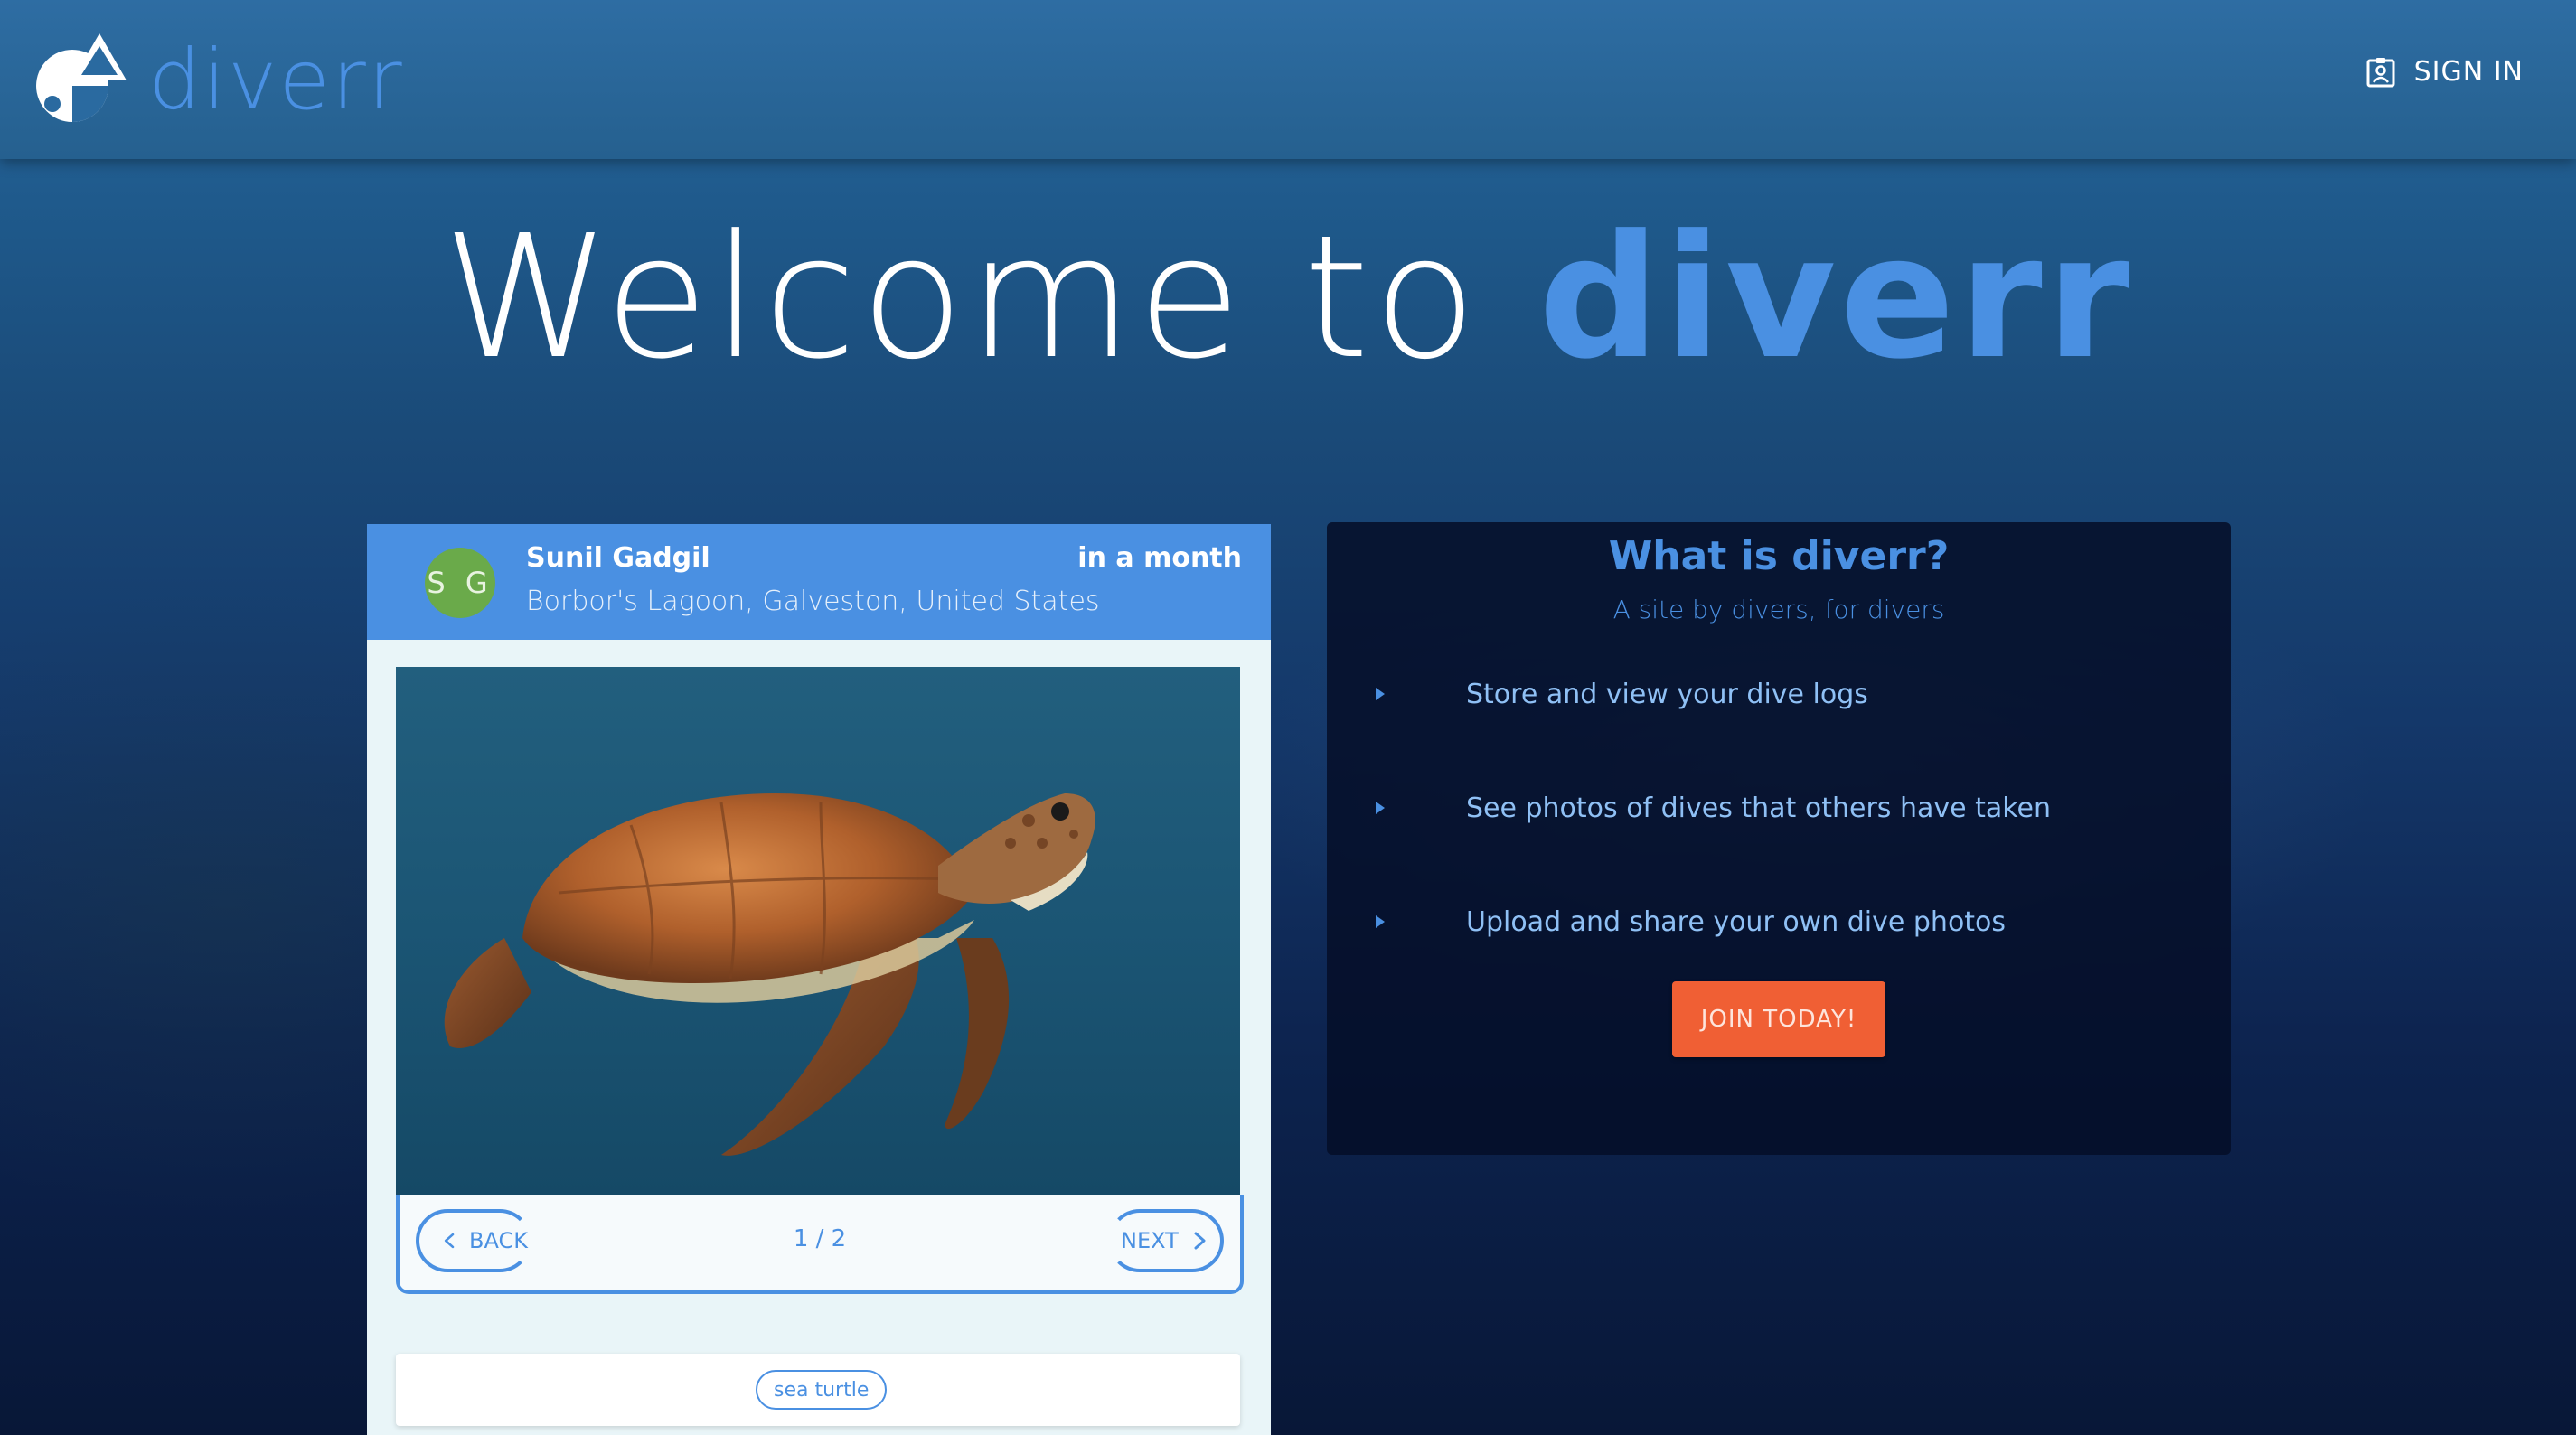 This screenshot has height=1435, width=2576. What do you see at coordinates (1288, 79) in the screenshot?
I see `top-nav: diverr SIGN IN` at bounding box center [1288, 79].